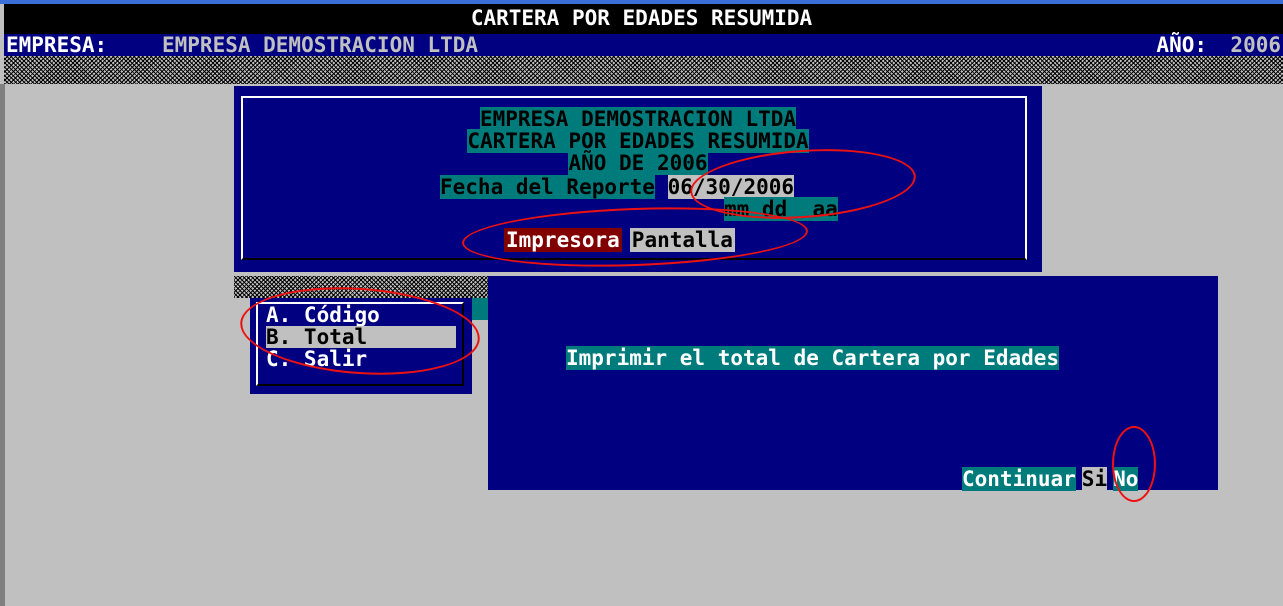  What do you see at coordinates (638, 119) in the screenshot?
I see `report-company: EMPRESA DEMOSTRACION LTDA` at bounding box center [638, 119].